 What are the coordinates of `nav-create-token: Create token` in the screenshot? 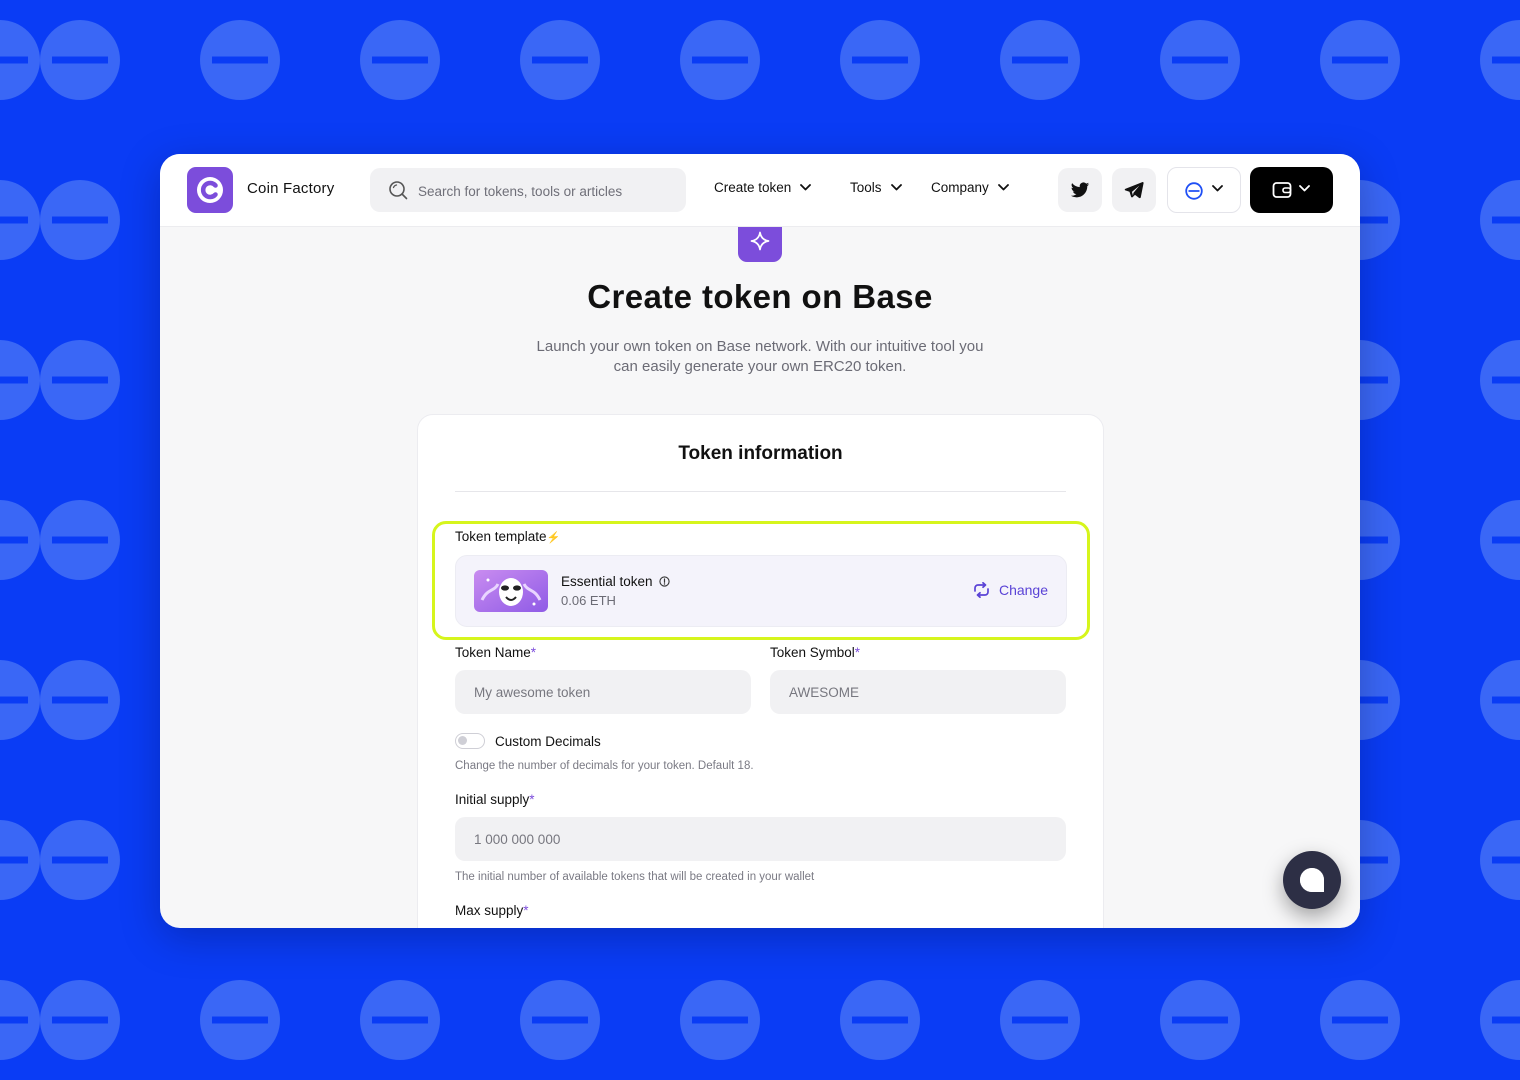 It's located at (763, 187).